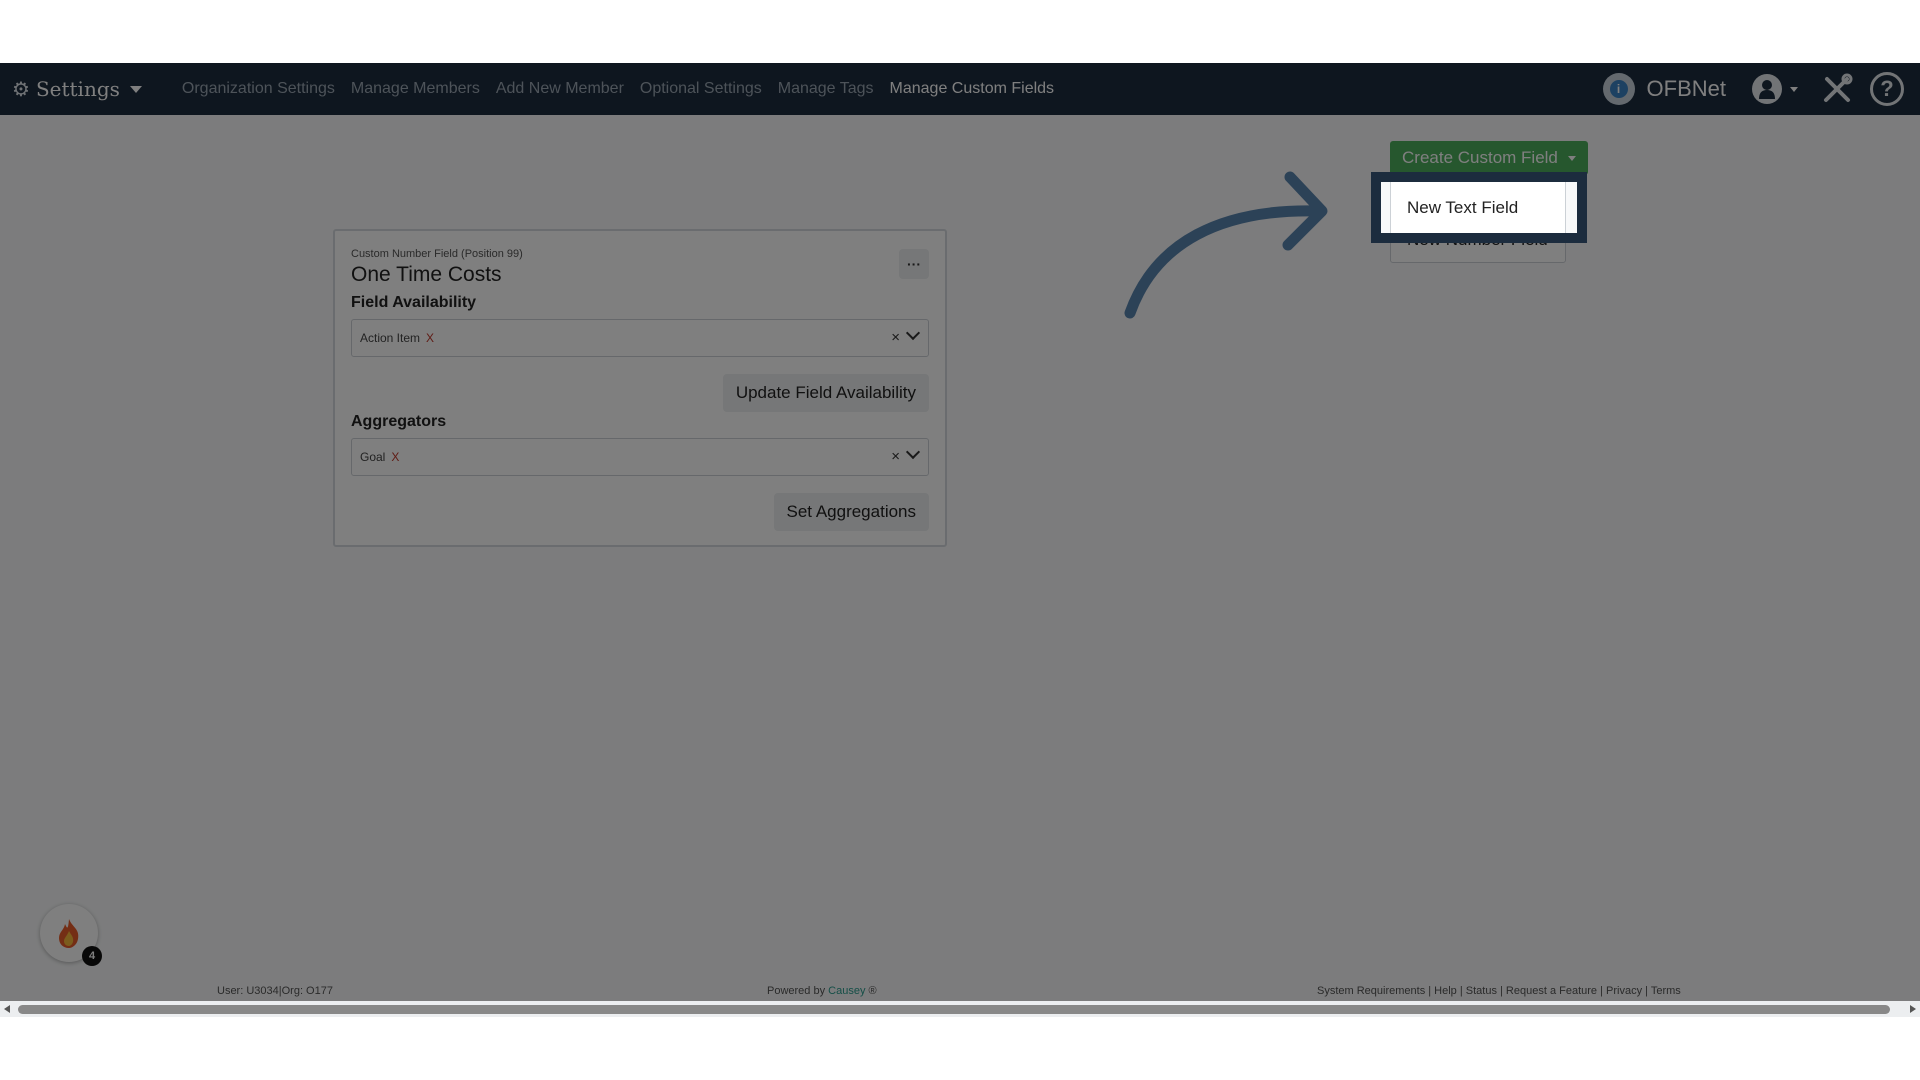  Describe the element at coordinates (426, 274) in the screenshot. I see `field-title: One Time Costs` at that location.